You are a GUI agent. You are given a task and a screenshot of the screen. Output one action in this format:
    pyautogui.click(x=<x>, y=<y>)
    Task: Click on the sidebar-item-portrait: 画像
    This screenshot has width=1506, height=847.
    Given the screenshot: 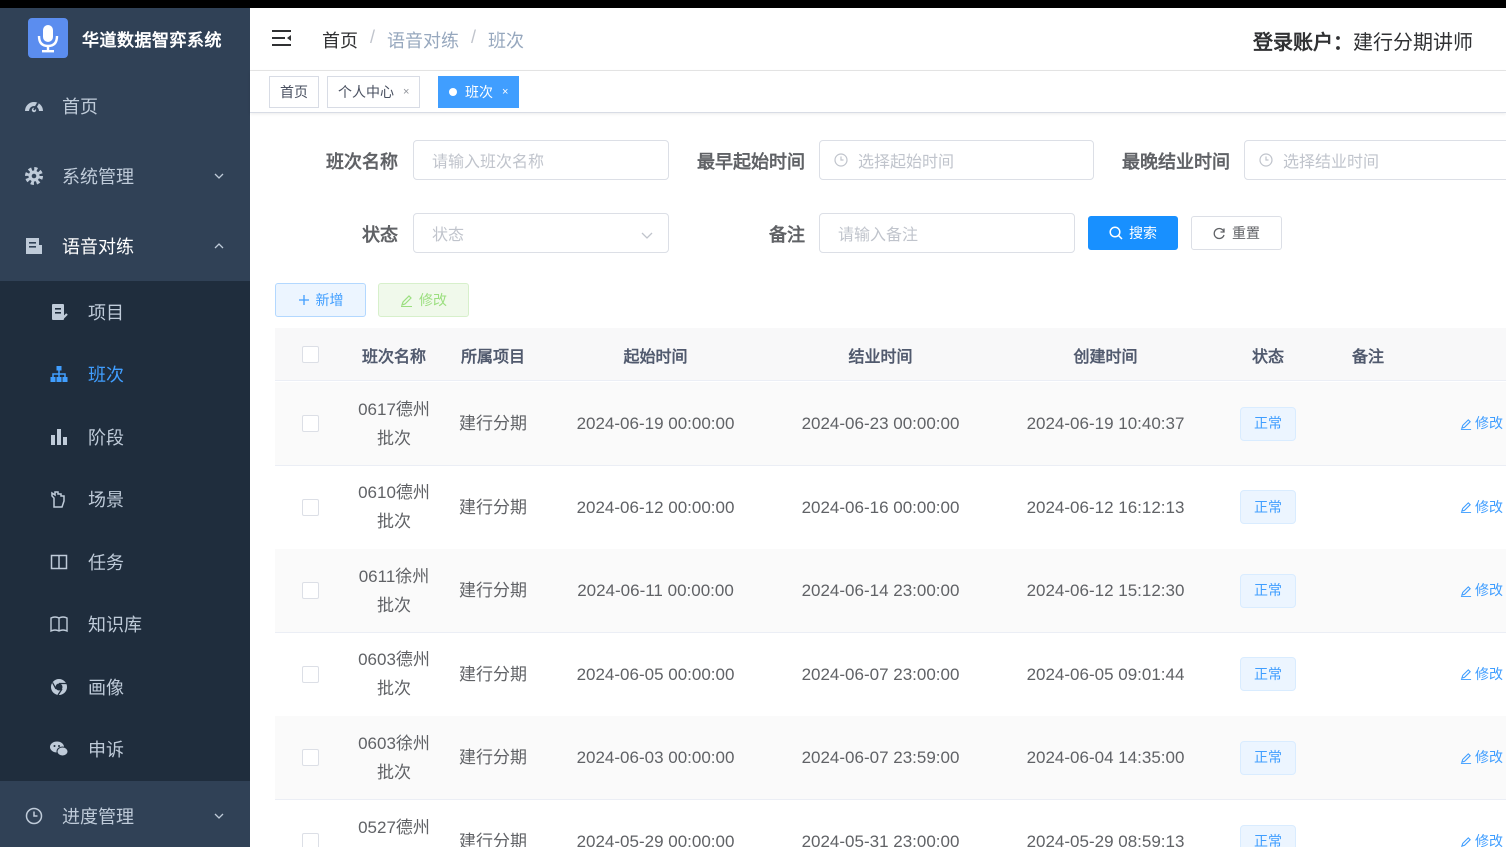 What is the action you would take?
    pyautogui.click(x=125, y=687)
    